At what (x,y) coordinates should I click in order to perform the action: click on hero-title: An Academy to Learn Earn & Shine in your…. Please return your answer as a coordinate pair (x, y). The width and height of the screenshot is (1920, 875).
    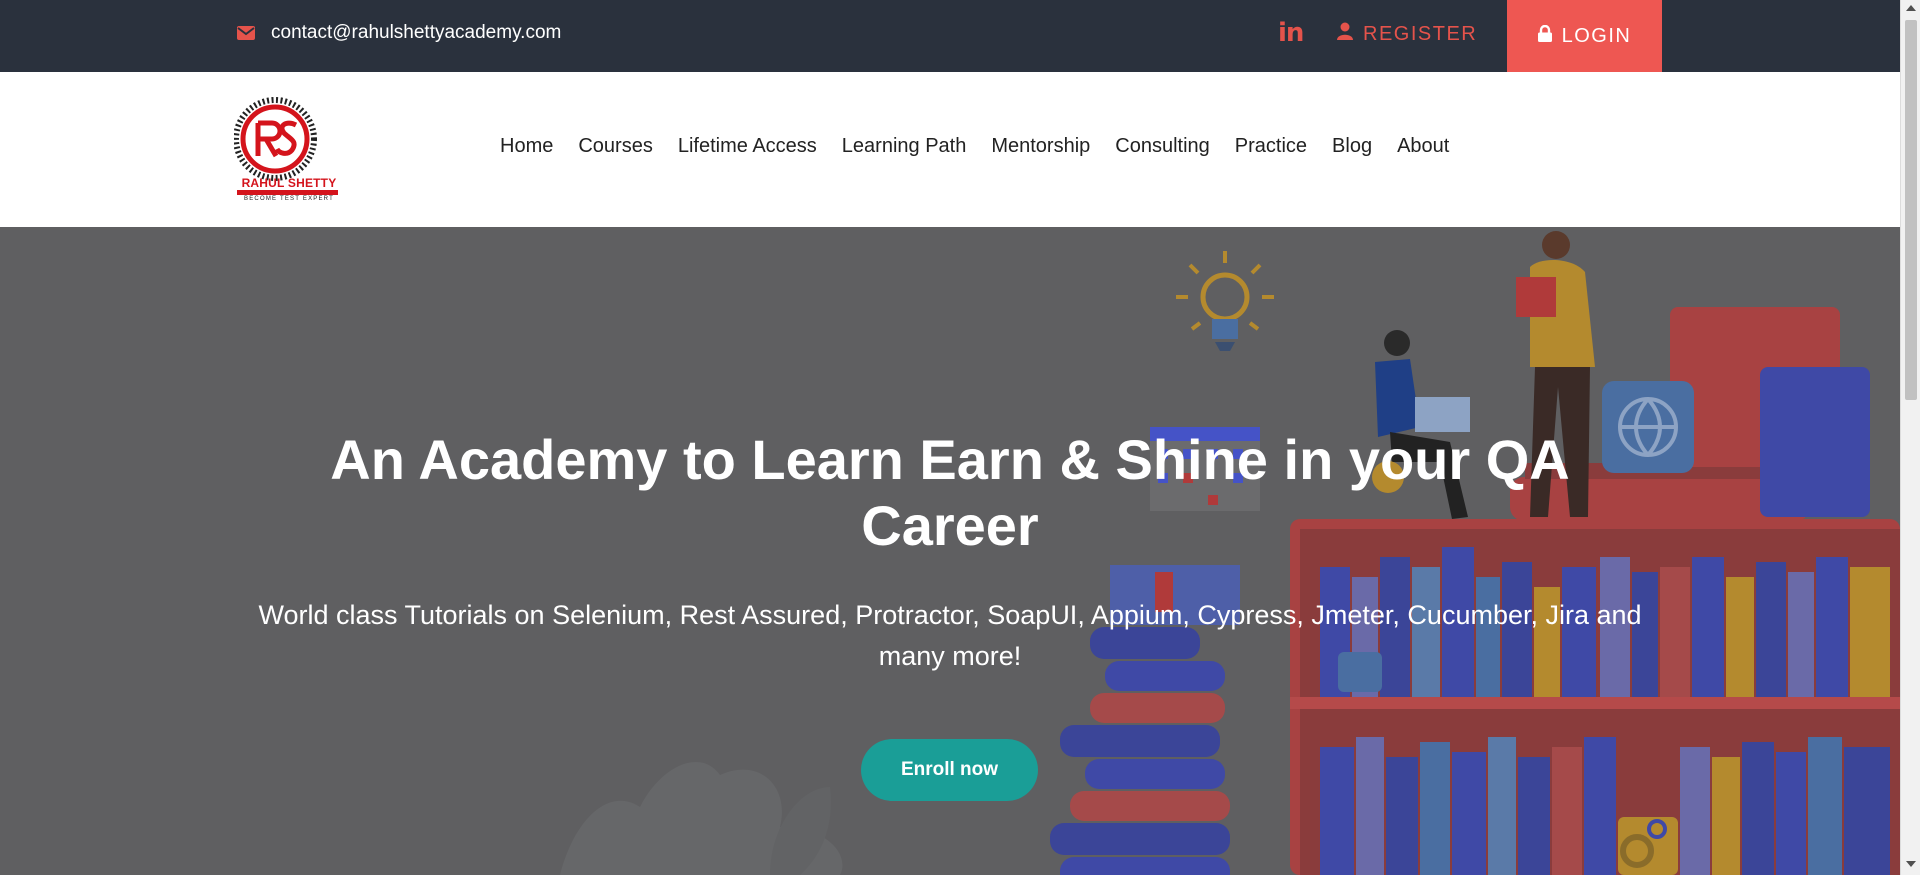
    Looking at the image, I should click on (950, 492).